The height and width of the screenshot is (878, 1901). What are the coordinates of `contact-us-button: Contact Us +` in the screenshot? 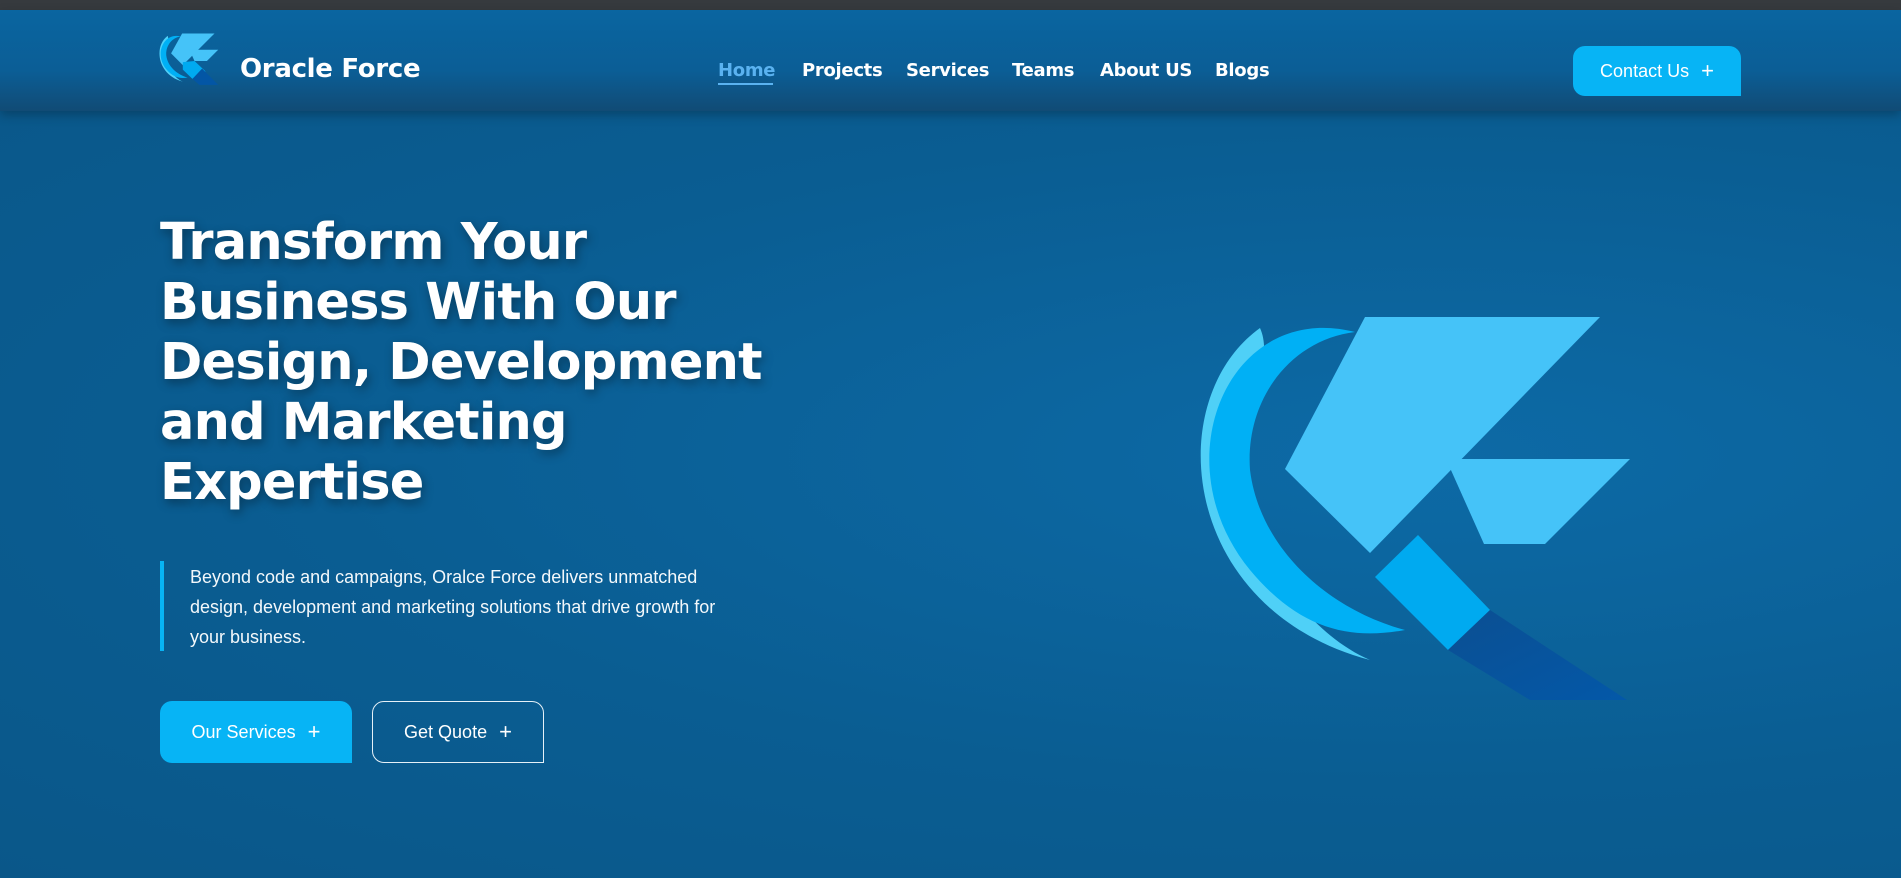 It's located at (1657, 71).